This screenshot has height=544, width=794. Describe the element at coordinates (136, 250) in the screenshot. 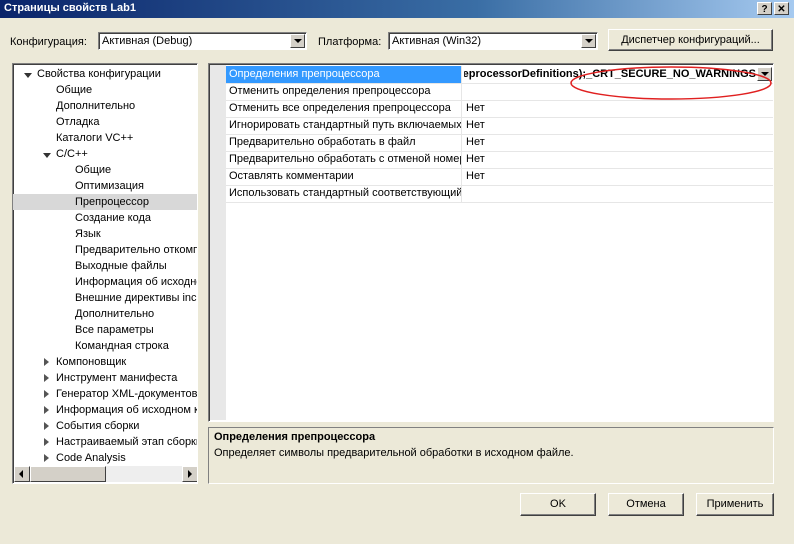

I see `tree-item-cpp-child: Предварительно откомп` at that location.